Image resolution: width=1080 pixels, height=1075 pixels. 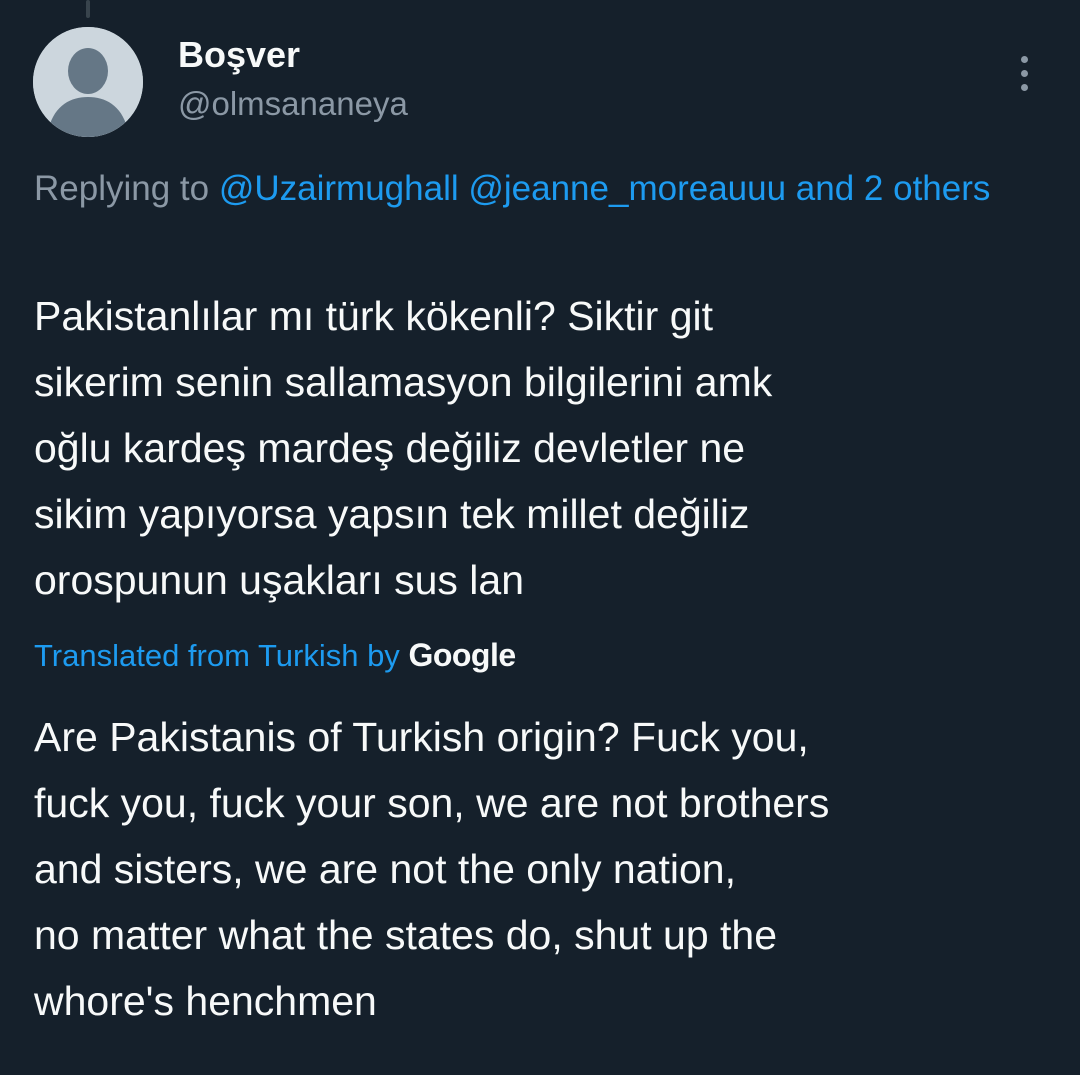 I want to click on others-link: and 2 others, so click(x=893, y=188).